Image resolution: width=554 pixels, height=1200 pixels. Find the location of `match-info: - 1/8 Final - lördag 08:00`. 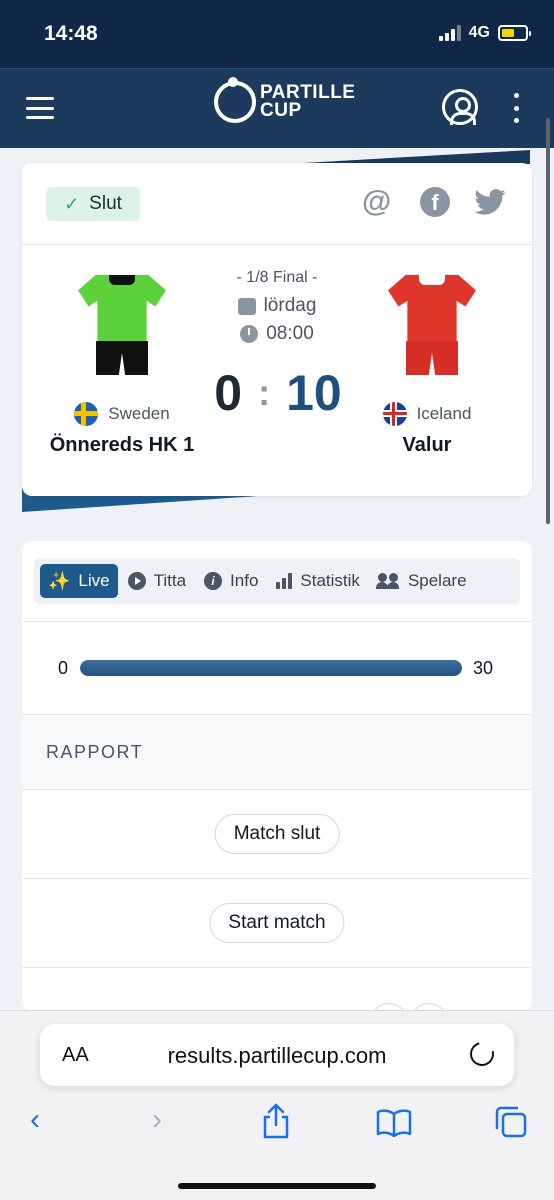

match-info: - 1/8 Final - lördag 08:00 is located at coordinates (277, 307).